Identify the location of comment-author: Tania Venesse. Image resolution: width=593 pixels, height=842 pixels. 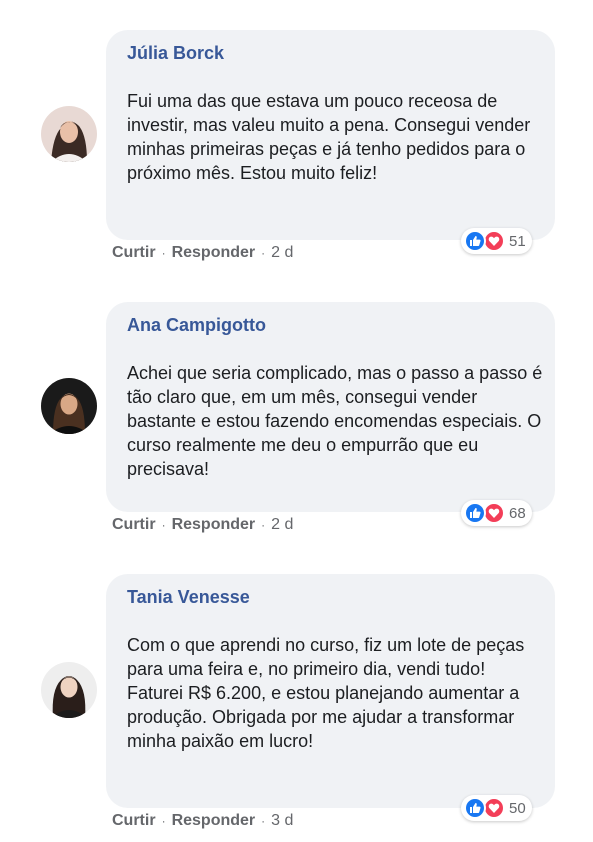
(188, 597).